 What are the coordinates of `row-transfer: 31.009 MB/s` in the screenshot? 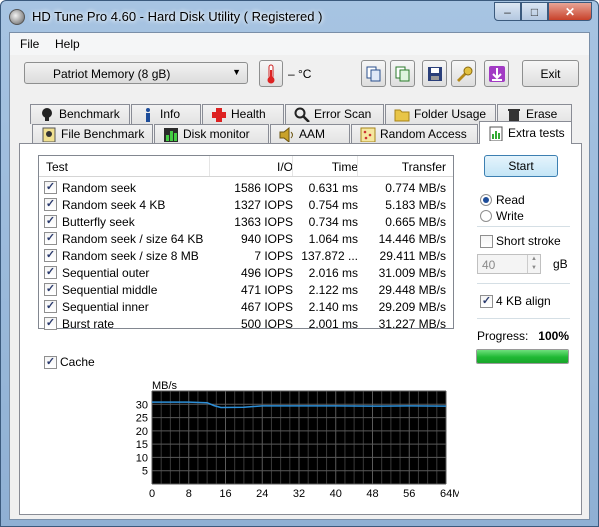 It's located at (412, 273).